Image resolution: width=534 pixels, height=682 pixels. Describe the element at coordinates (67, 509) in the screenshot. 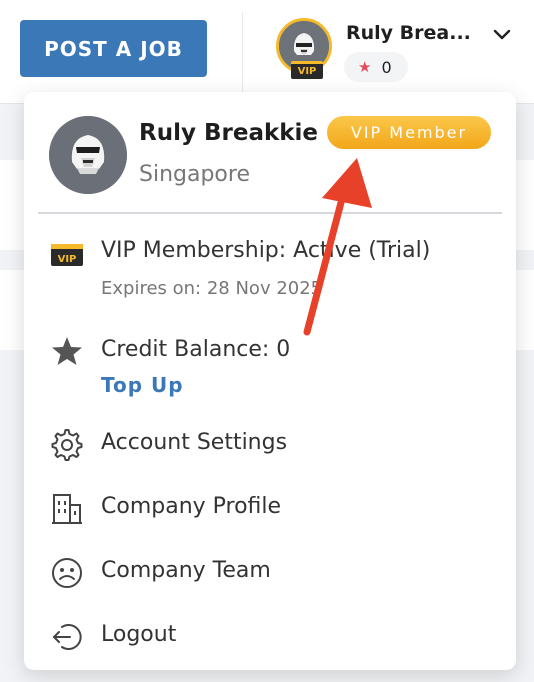

I see `building-icon` at that location.